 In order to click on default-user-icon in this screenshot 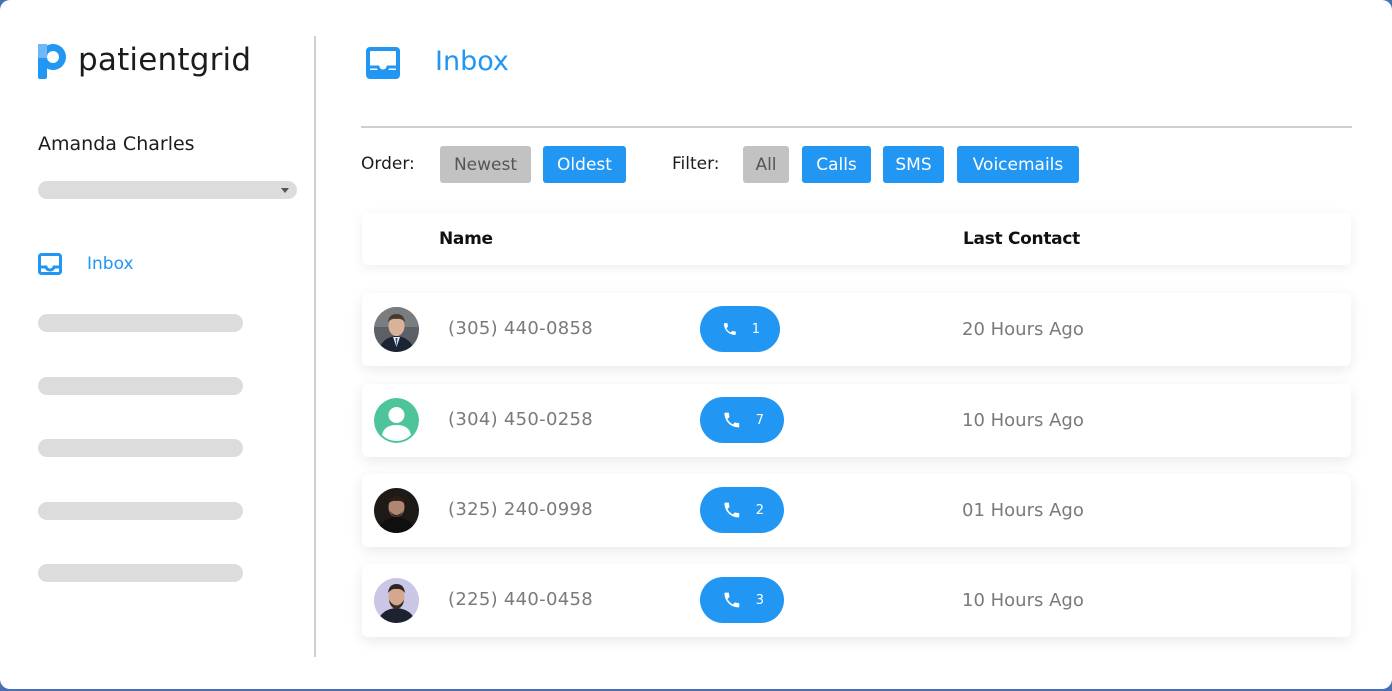, I will do `click(396, 420)`.